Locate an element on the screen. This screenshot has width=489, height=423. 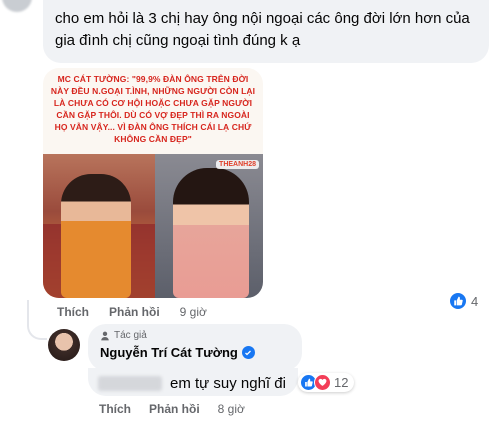
reply-text-bubble: em tự suy nghĩ đi is located at coordinates (193, 382).